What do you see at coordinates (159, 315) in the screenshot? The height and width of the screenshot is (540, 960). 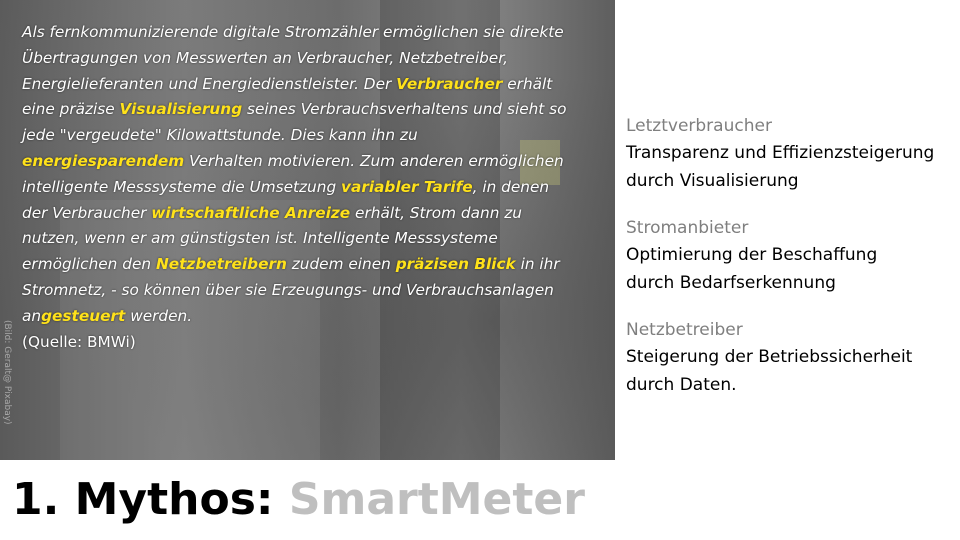 I see `paragraph-run: werden.` at bounding box center [159, 315].